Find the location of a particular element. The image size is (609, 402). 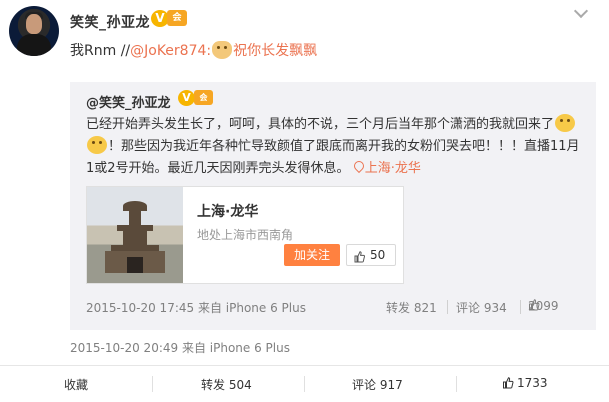

card-like-count: 50 is located at coordinates (378, 255).